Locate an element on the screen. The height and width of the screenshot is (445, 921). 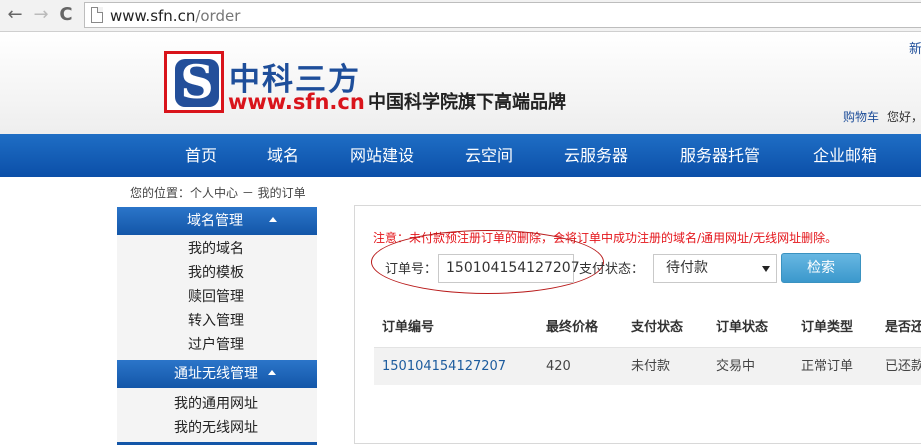
nav-website-build: 网站建设 is located at coordinates (382, 155).